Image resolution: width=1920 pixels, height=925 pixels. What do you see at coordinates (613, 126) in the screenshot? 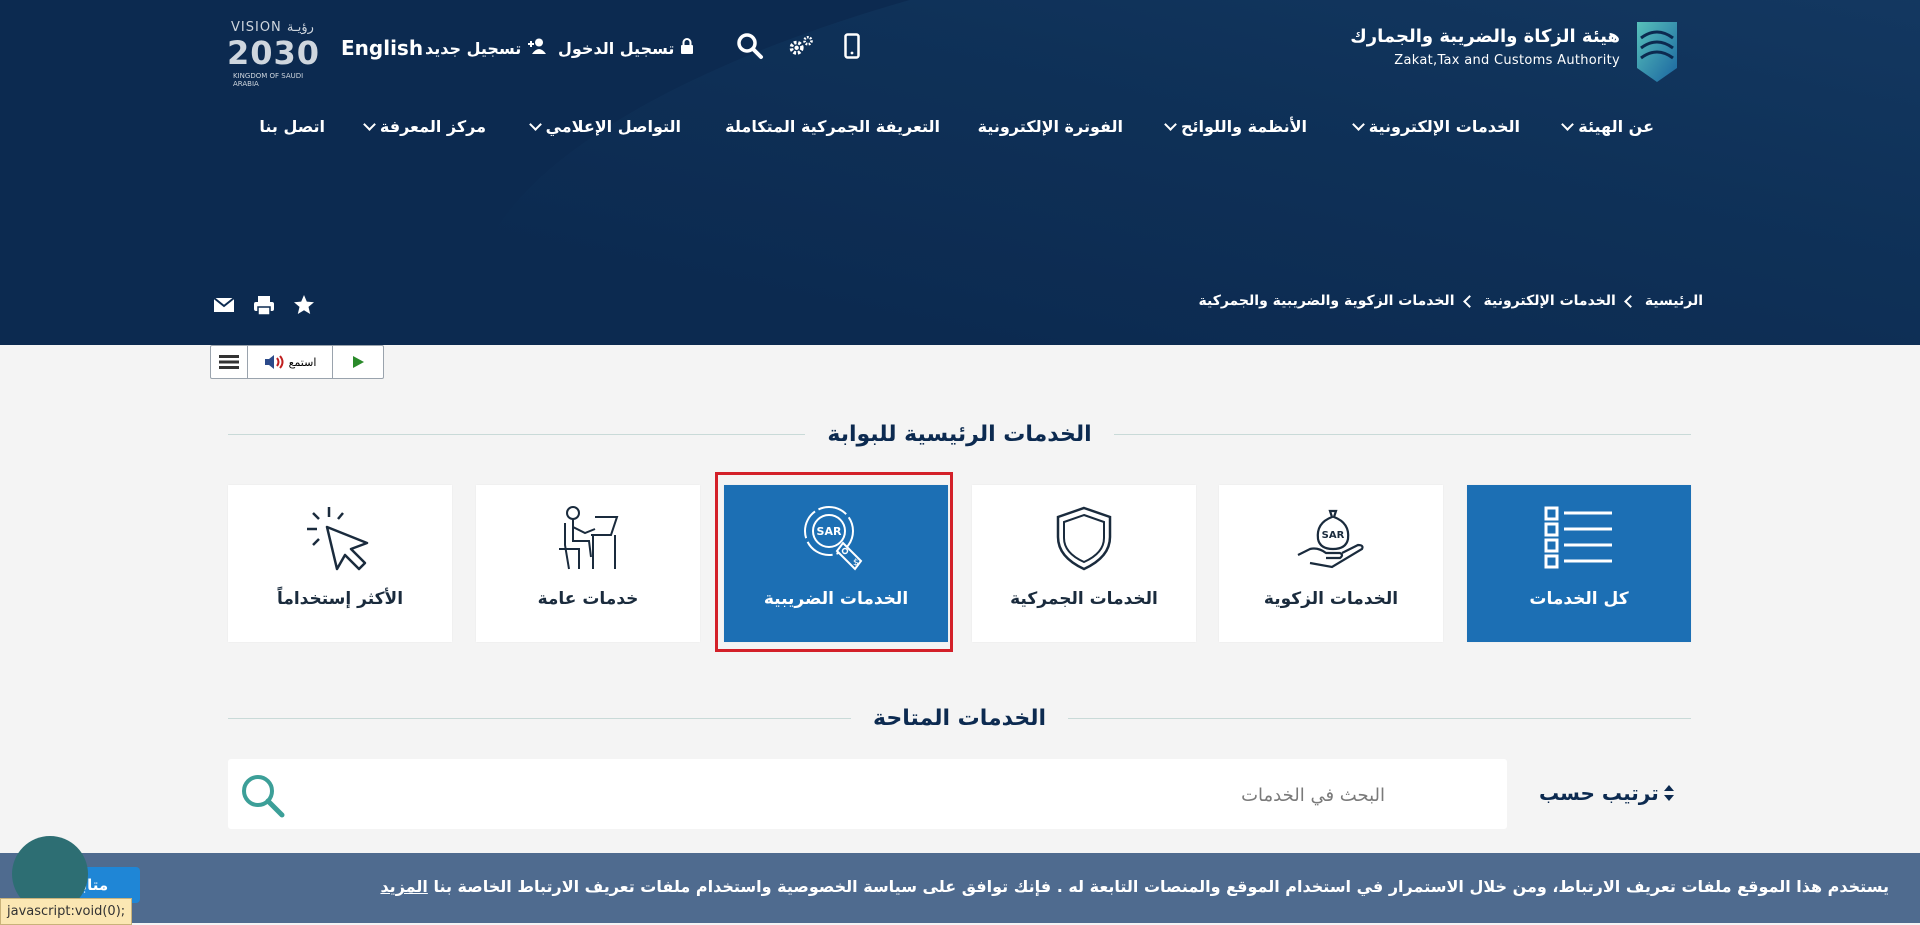
I see `nav-label: التواصل الإعلامي` at bounding box center [613, 126].